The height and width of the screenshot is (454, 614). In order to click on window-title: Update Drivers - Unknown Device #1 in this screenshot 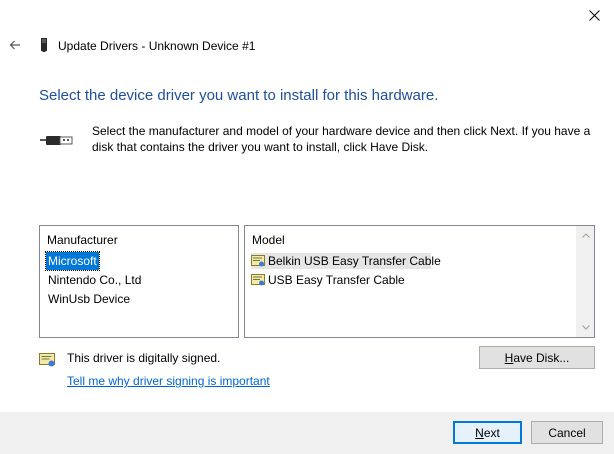, I will do `click(157, 46)`.